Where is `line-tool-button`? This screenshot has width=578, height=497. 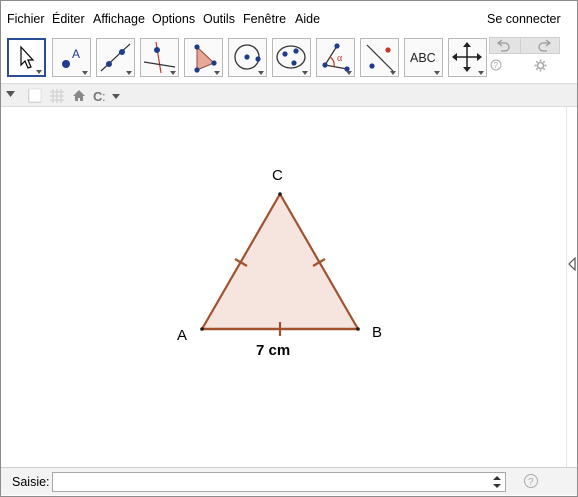
line-tool-button is located at coordinates (115, 57).